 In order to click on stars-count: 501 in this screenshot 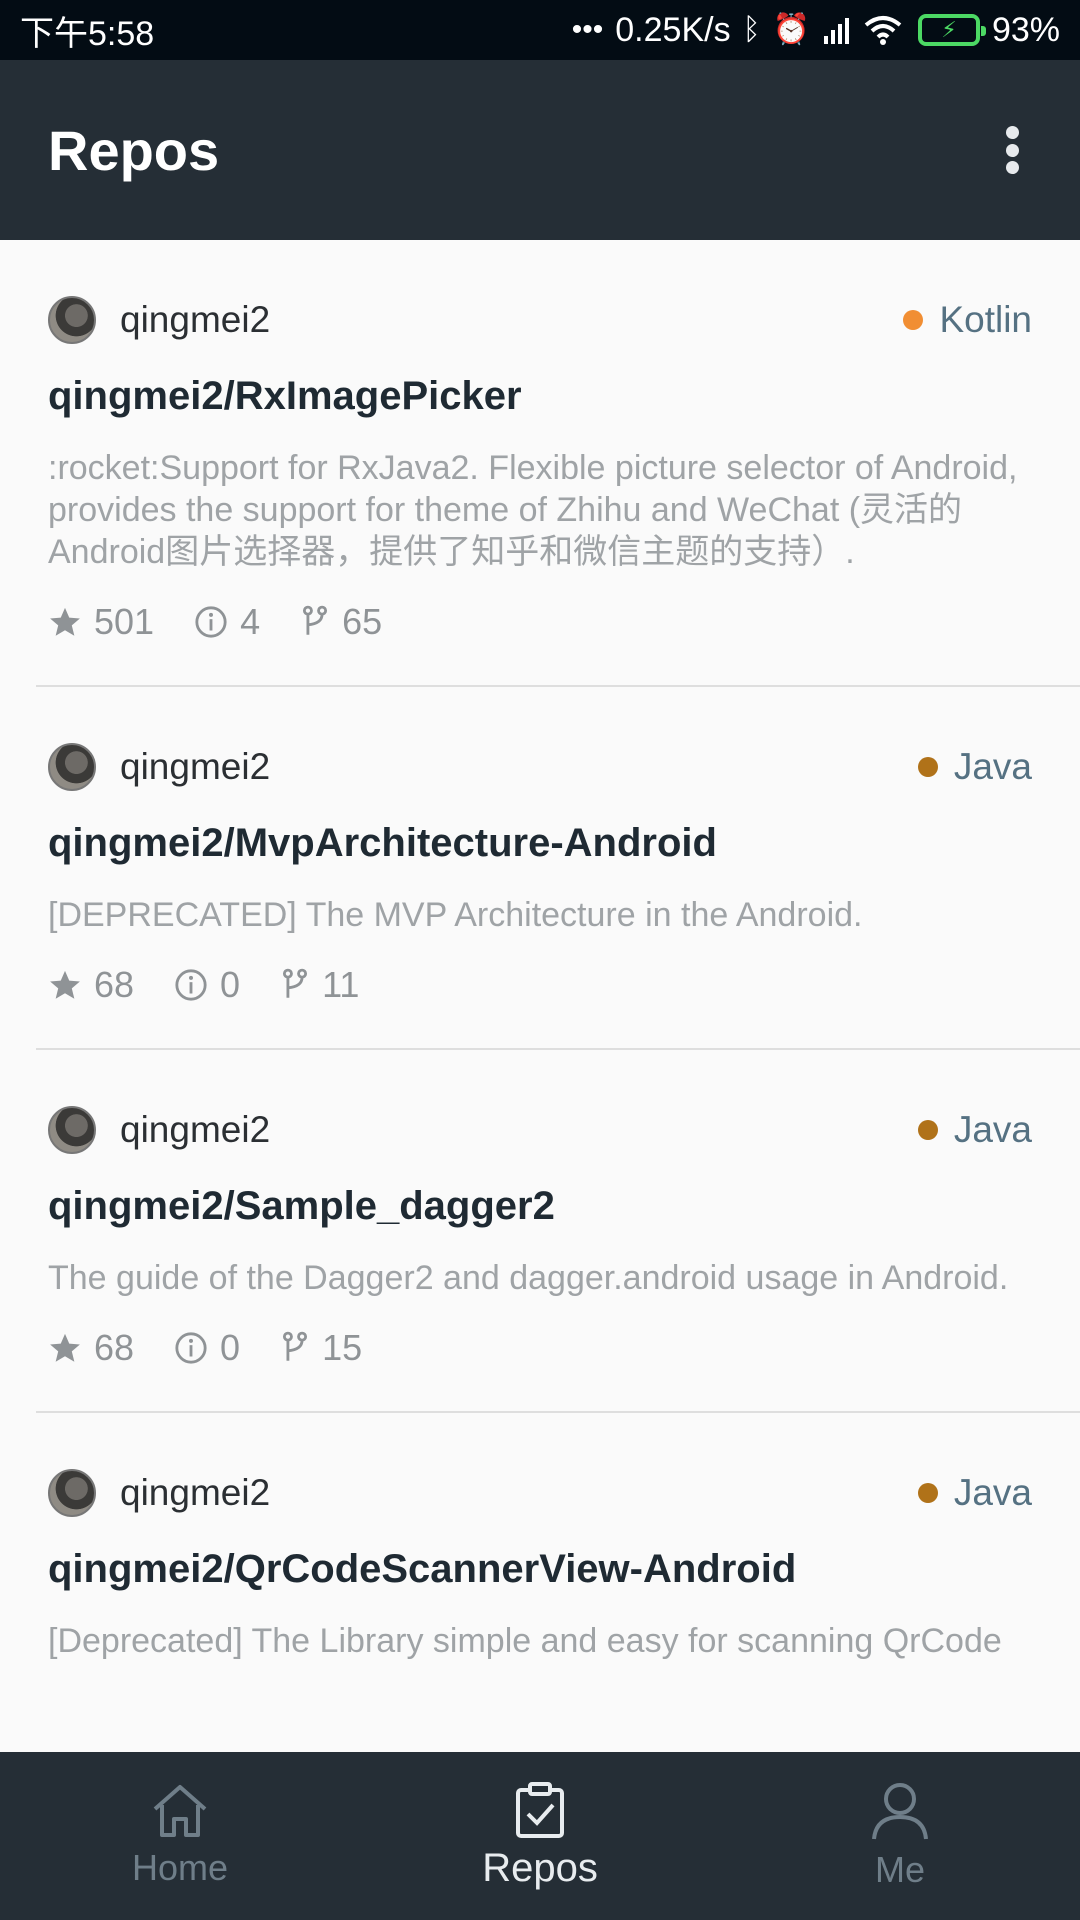, I will do `click(124, 621)`.